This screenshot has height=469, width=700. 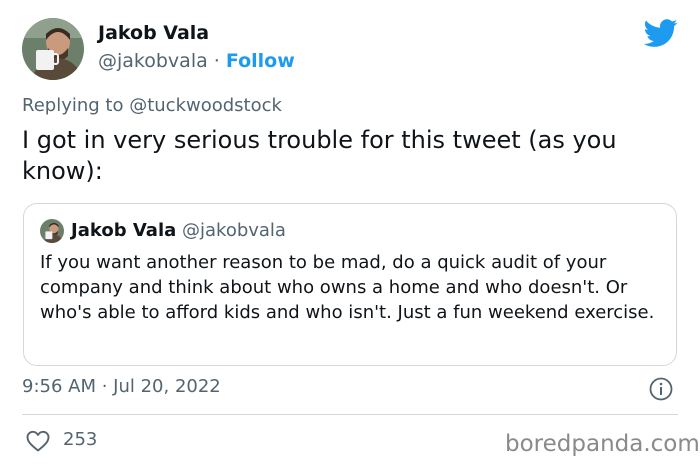 What do you see at coordinates (661, 389) in the screenshot?
I see `info-icon` at bounding box center [661, 389].